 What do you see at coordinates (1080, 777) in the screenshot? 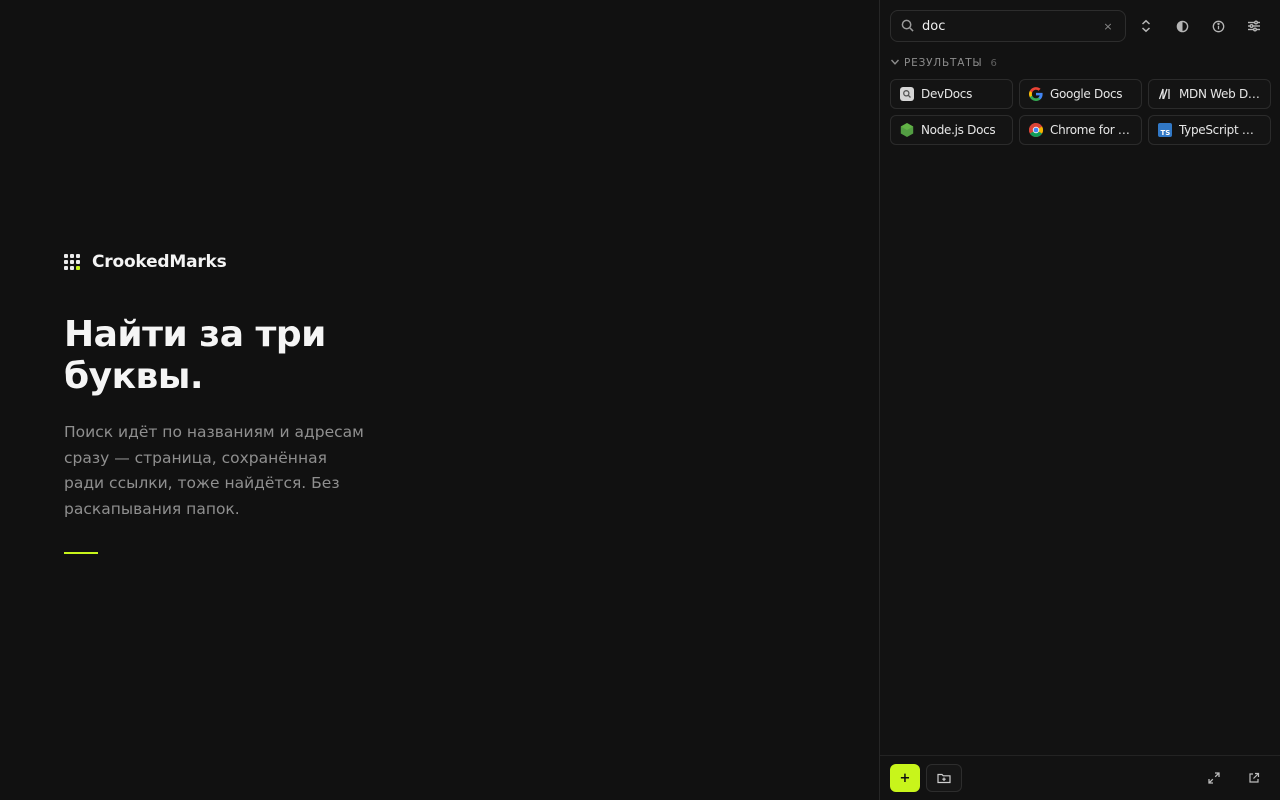
I see `bottom-bar: +` at bounding box center [1080, 777].